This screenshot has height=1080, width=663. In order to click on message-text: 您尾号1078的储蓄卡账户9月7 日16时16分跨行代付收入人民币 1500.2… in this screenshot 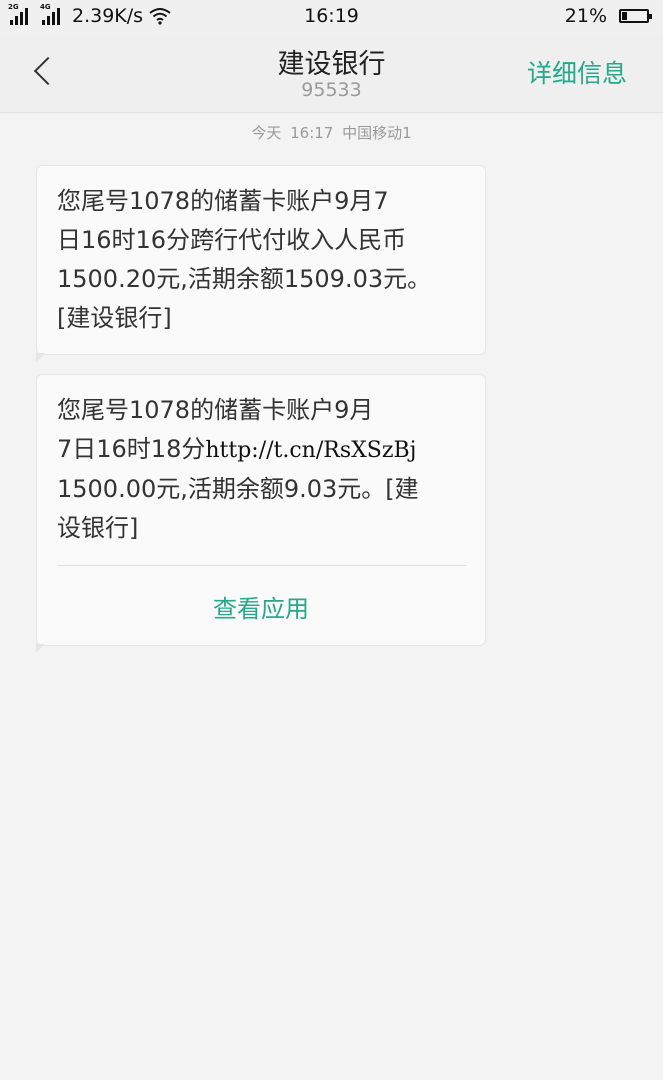, I will do `click(262, 260)`.